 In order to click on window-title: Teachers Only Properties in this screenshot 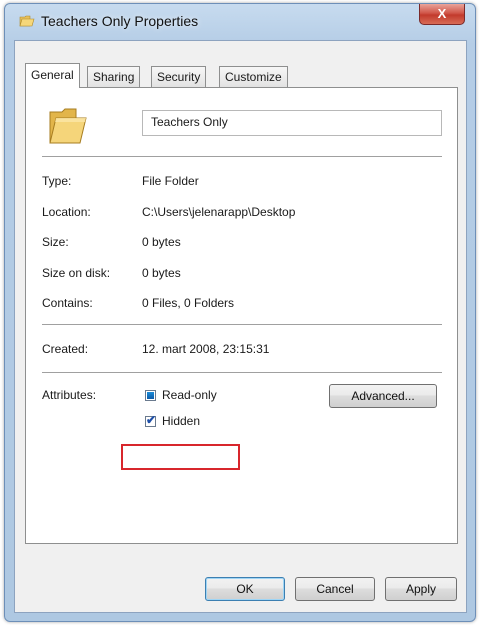, I will do `click(120, 21)`.